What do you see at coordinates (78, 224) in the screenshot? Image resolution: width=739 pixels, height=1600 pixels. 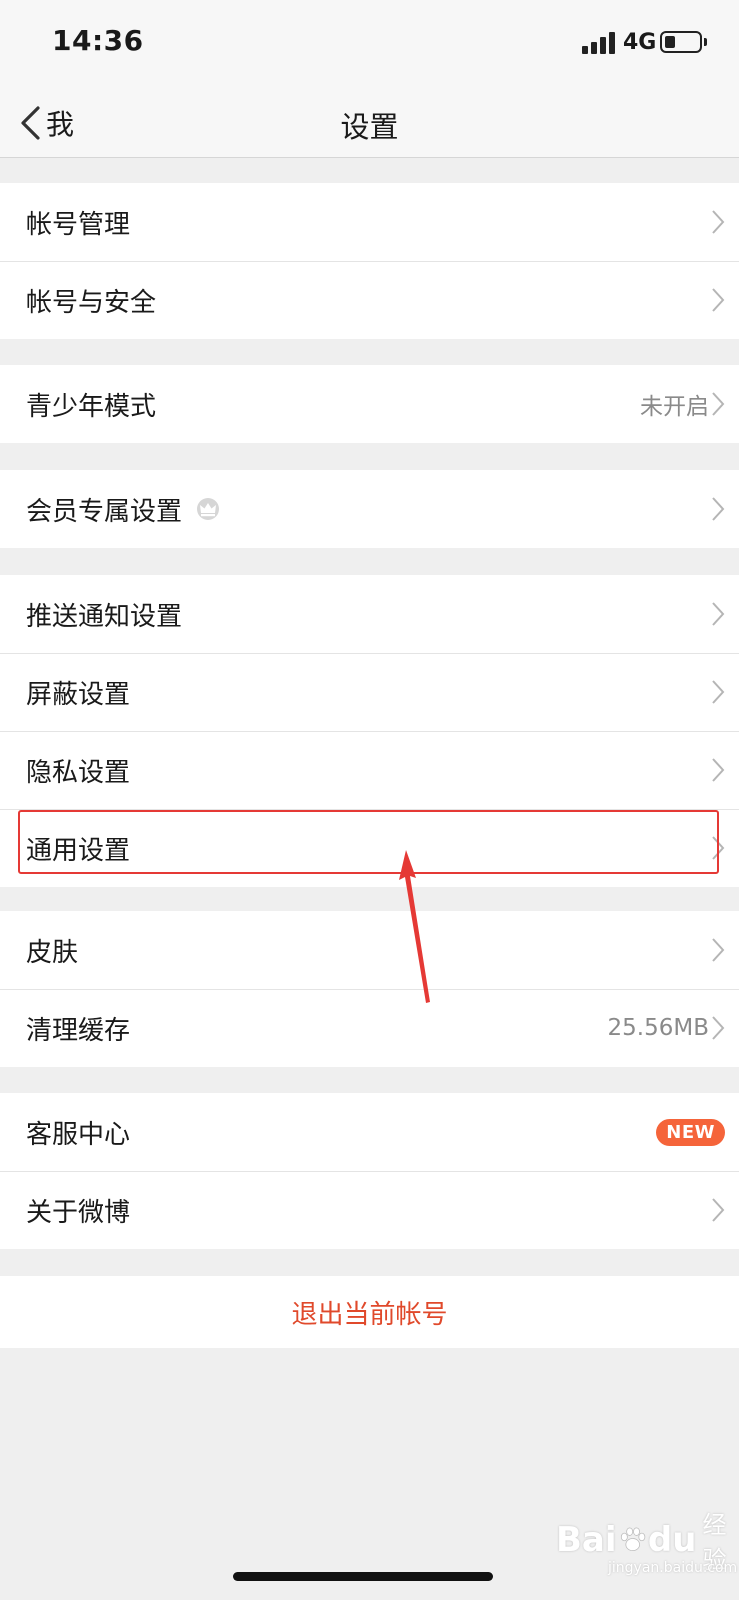 I see `settings-item-label: 帐号管理` at bounding box center [78, 224].